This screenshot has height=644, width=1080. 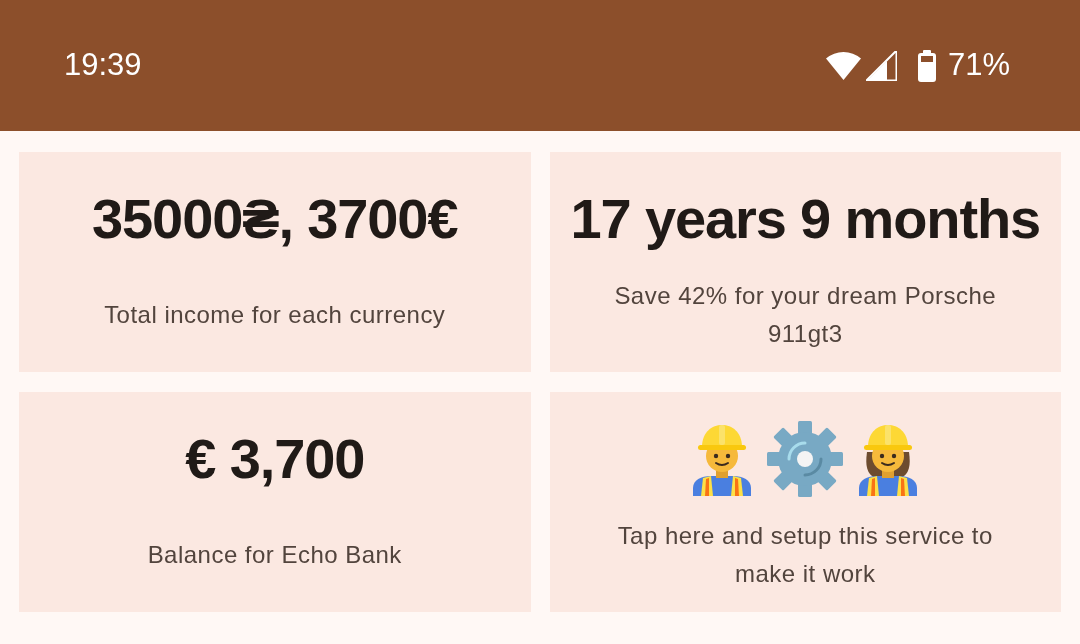 I want to click on card-caption: Tap here and setup this service to make it work, so click(x=805, y=554).